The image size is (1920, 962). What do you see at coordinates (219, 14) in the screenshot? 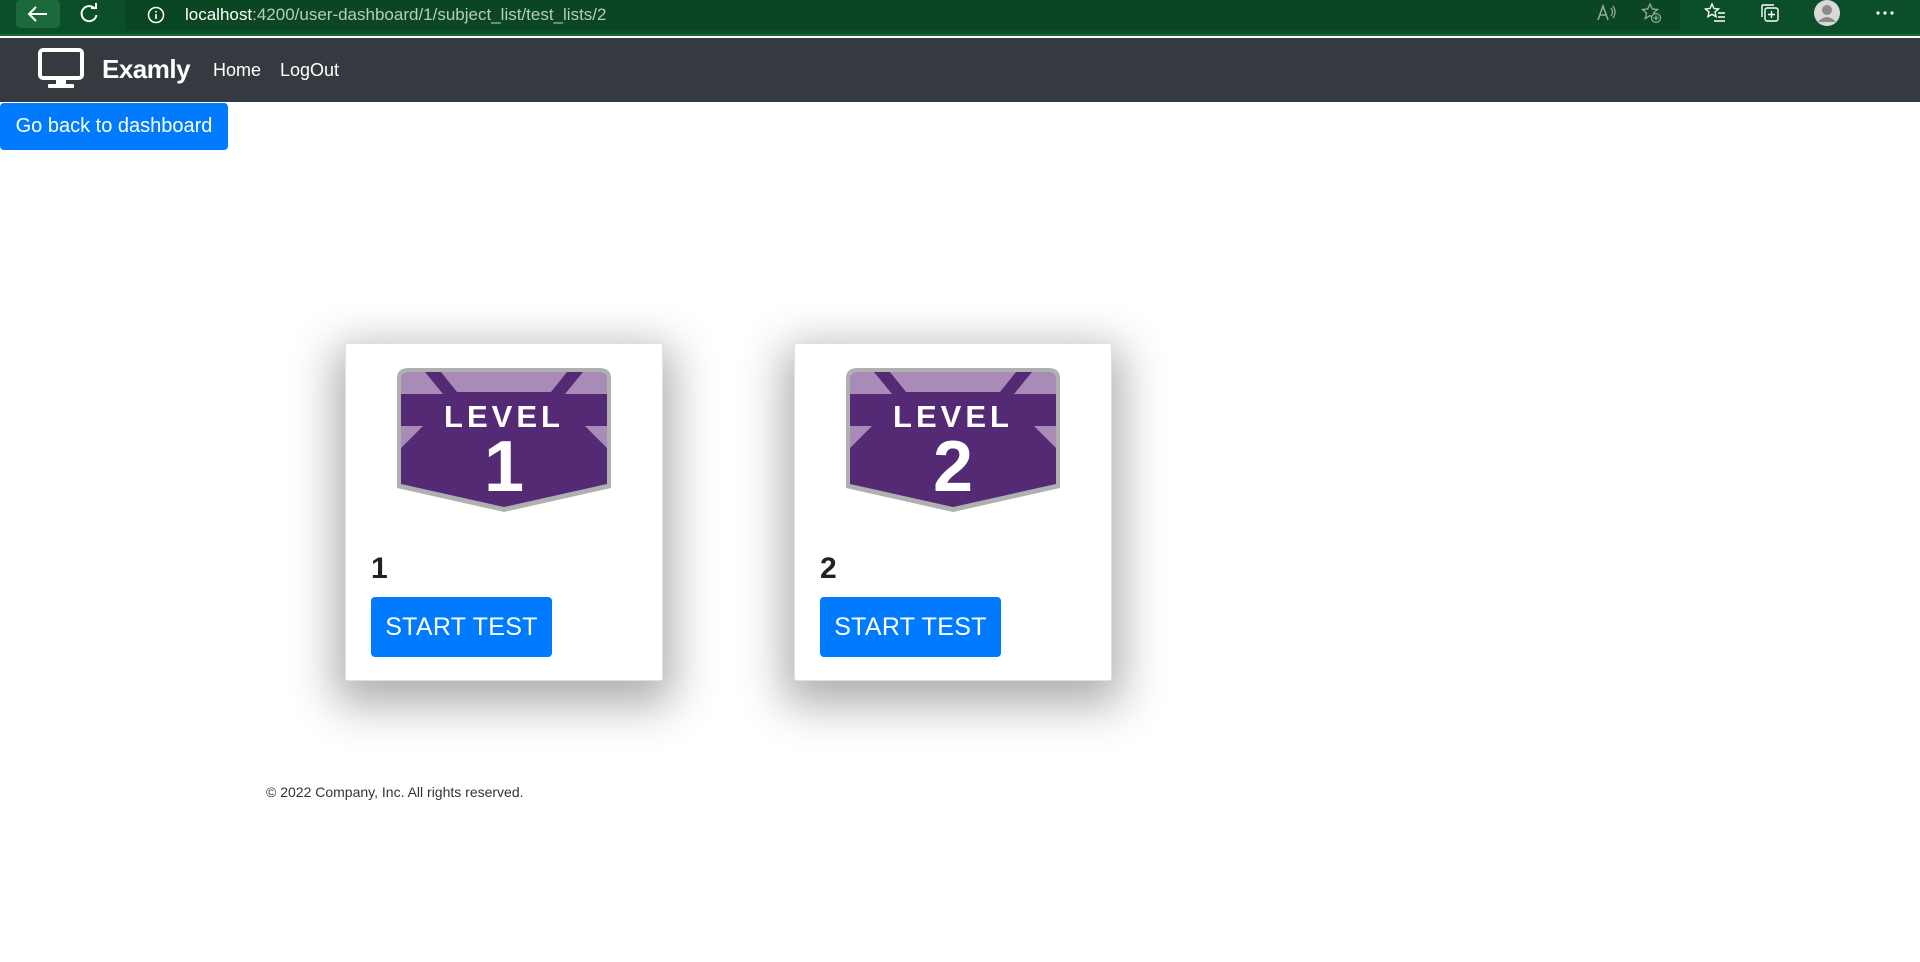
I see `url-host: localhost` at bounding box center [219, 14].